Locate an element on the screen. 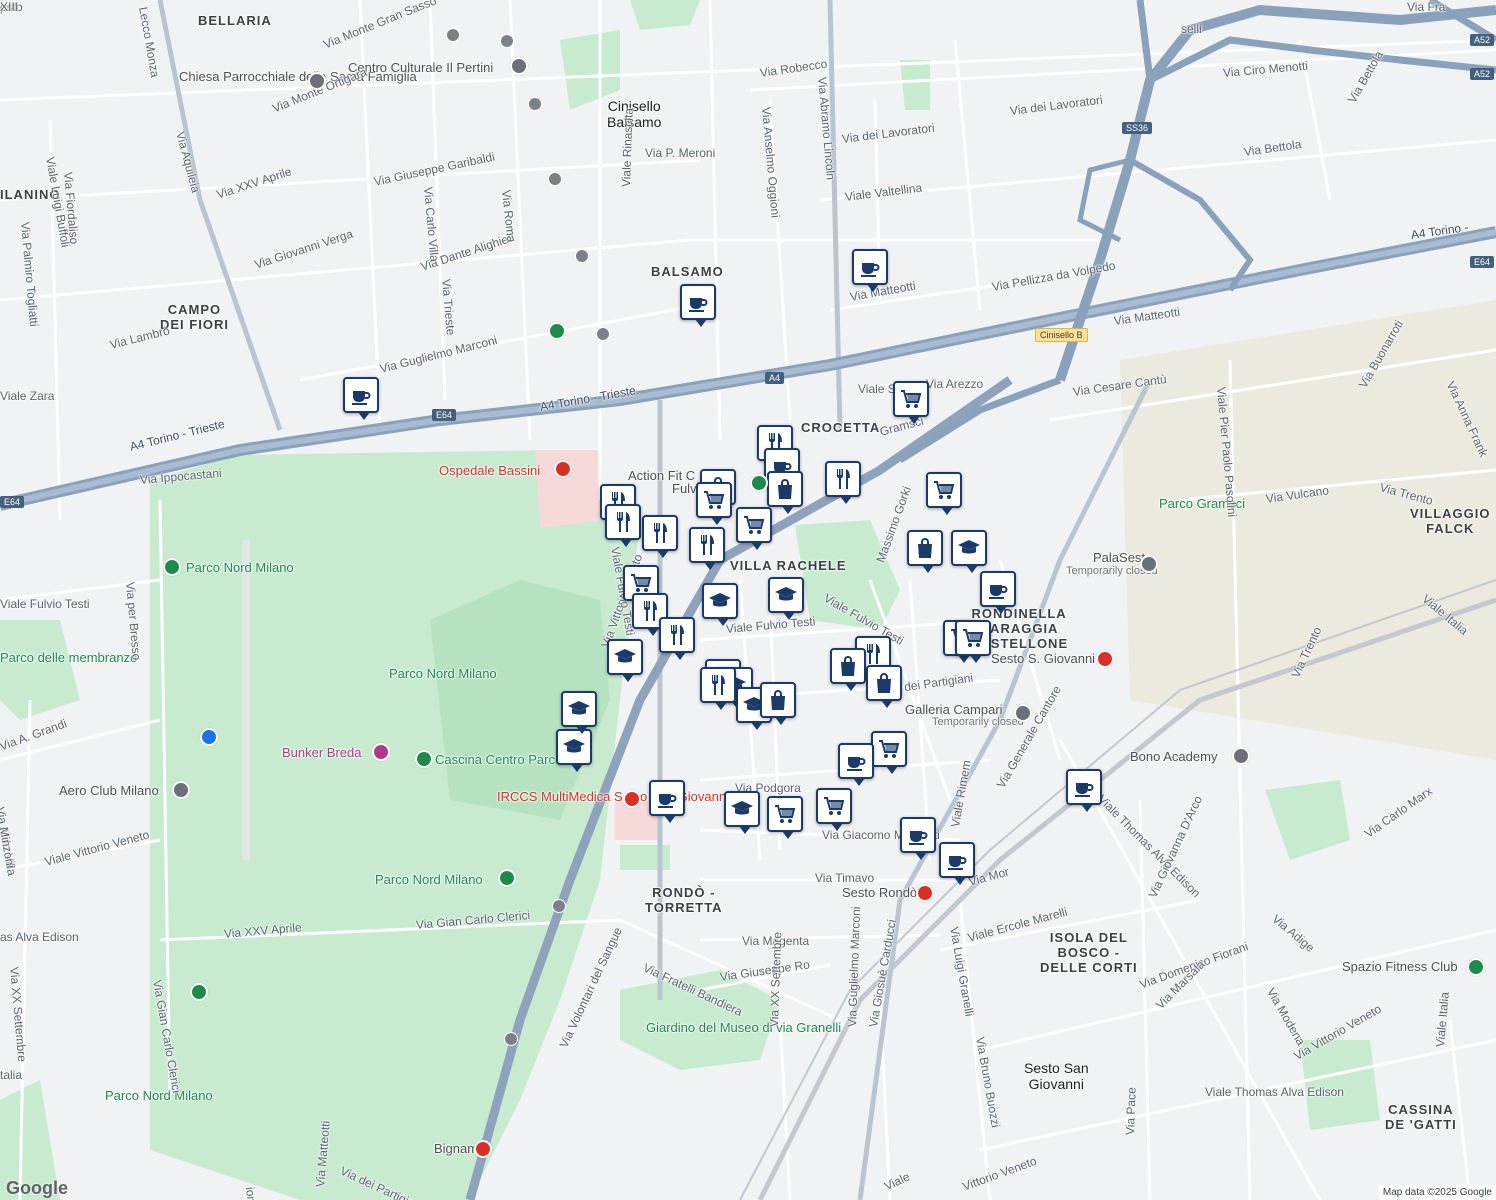  road-shield: A52 is located at coordinates (1482, 40).